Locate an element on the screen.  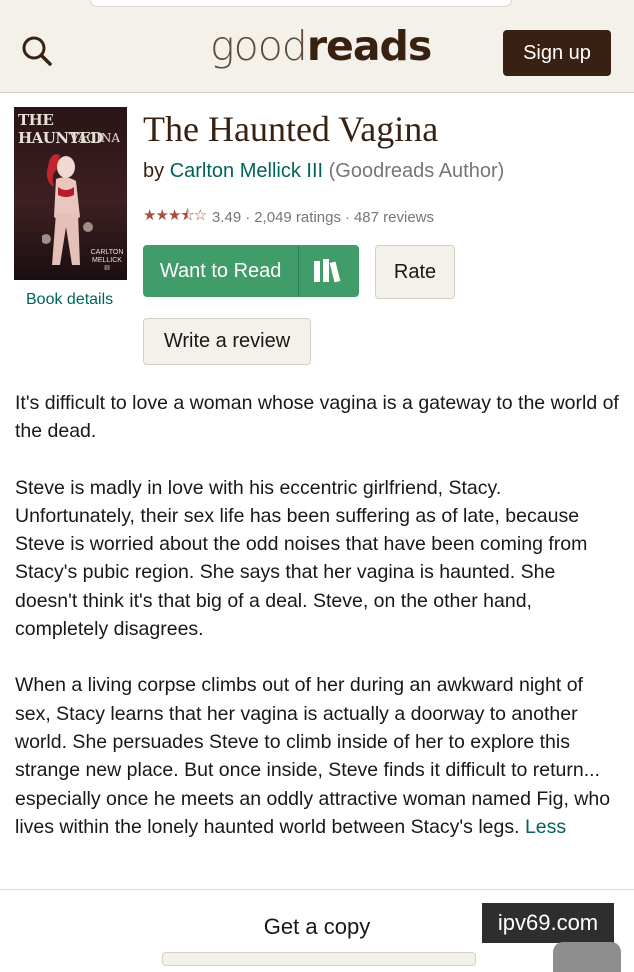
section-divider is located at coordinates (317, 889).